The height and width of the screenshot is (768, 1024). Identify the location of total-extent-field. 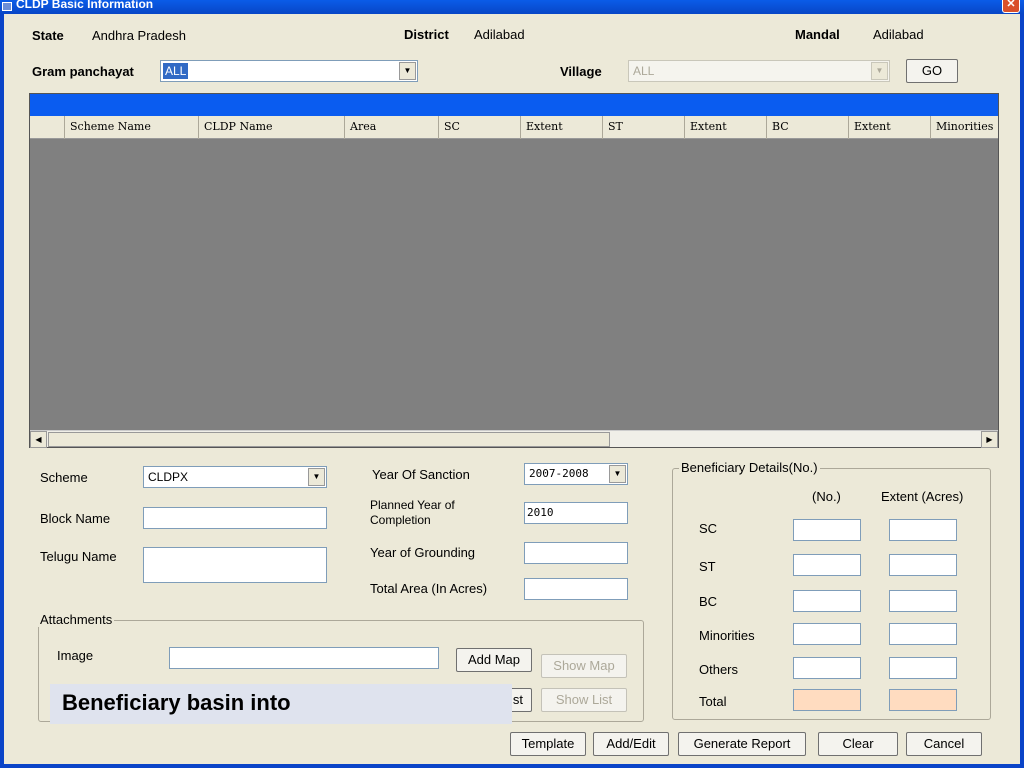
(923, 700).